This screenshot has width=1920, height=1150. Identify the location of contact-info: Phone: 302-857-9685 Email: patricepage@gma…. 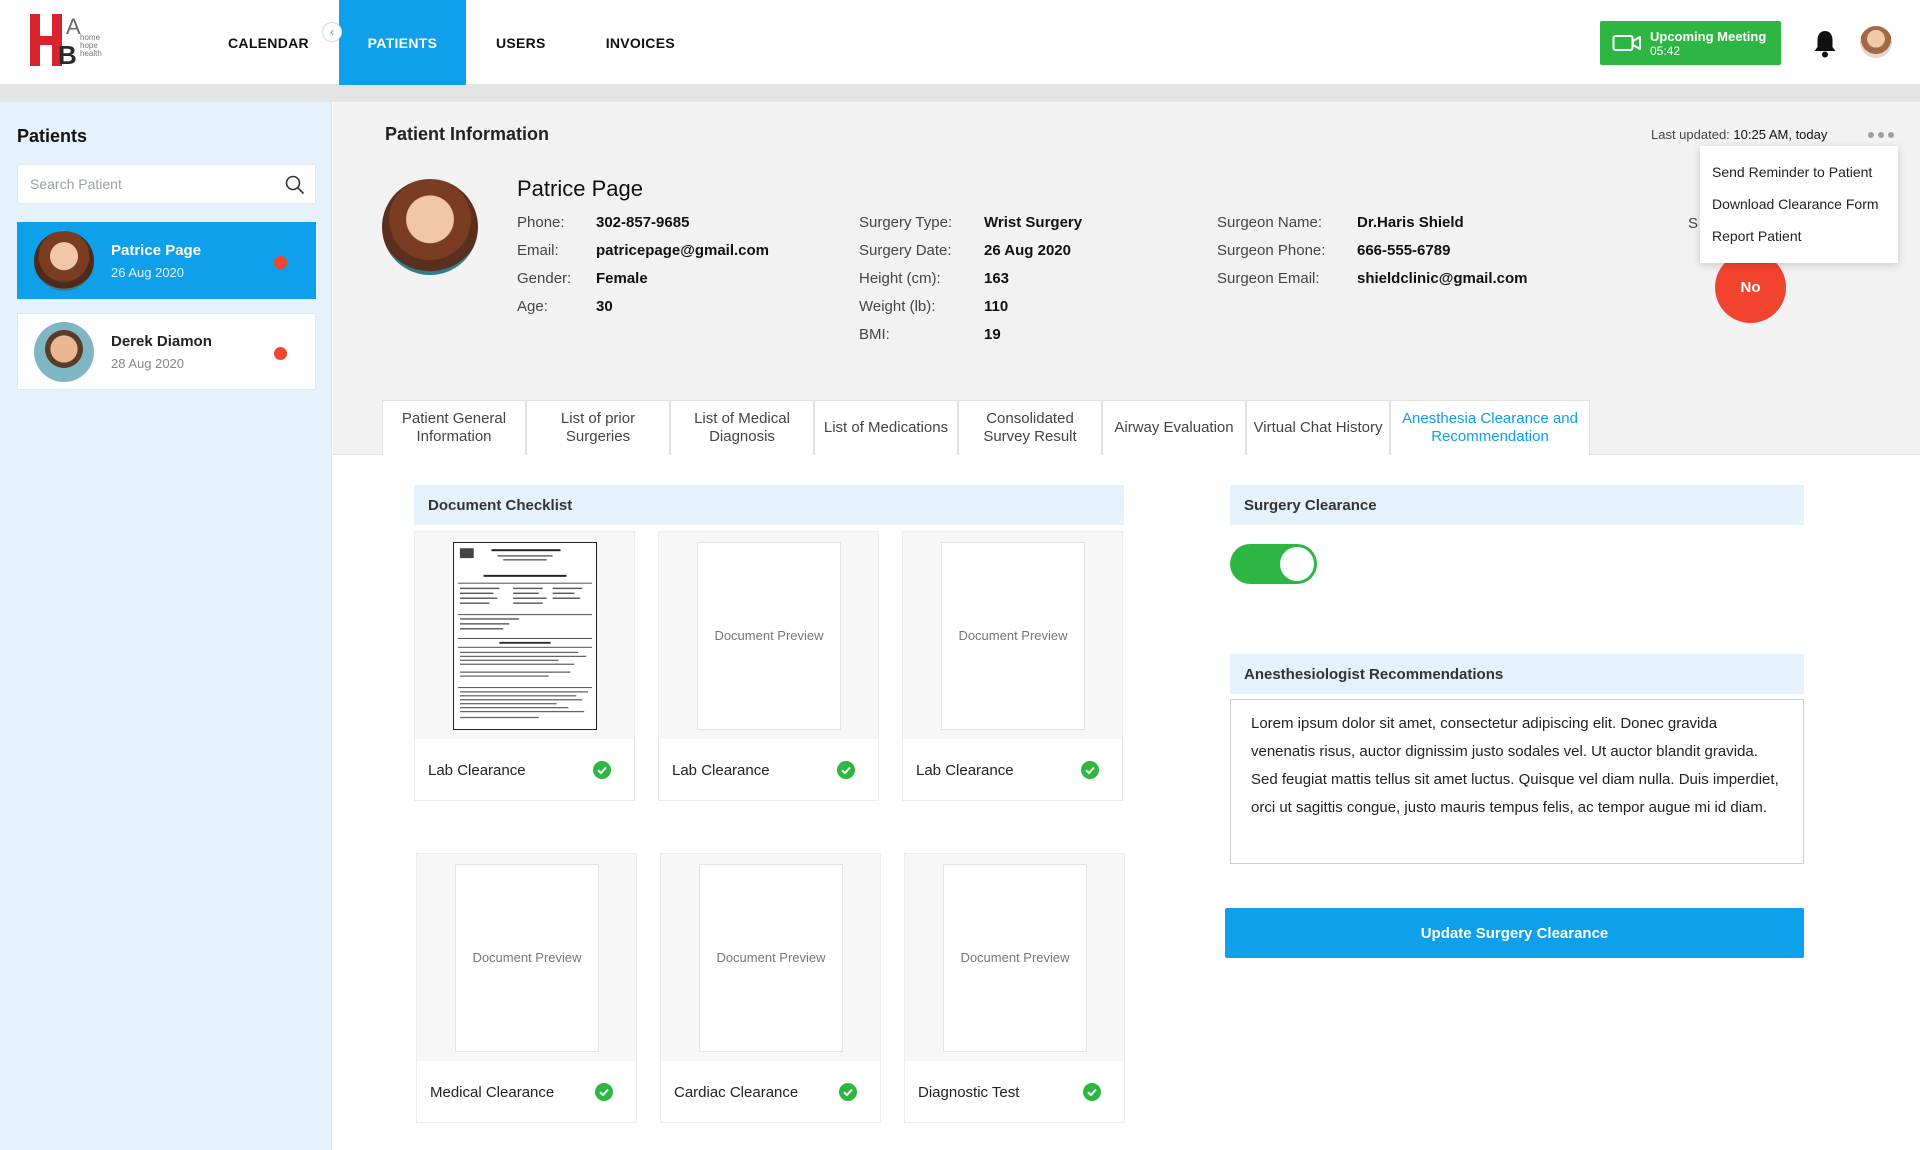
(643, 264).